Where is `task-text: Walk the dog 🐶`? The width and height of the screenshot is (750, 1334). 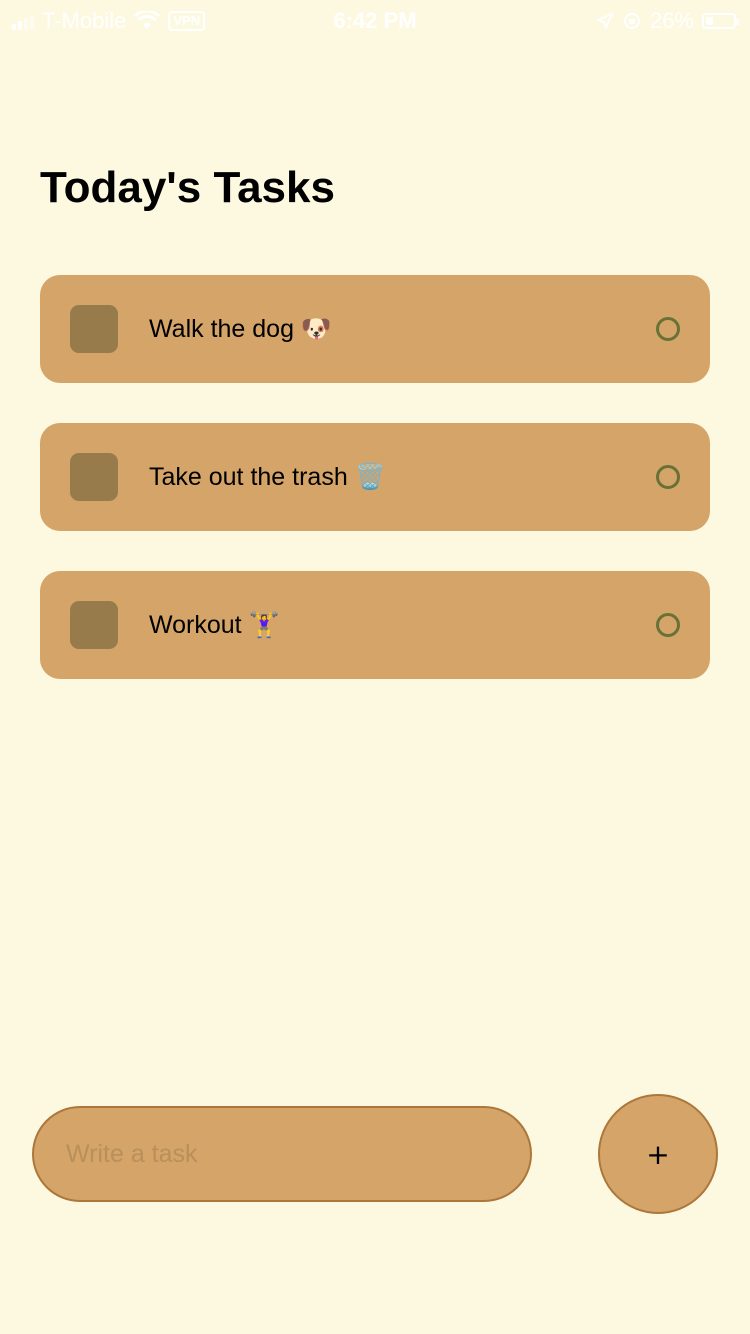 task-text: Walk the dog 🐶 is located at coordinates (241, 329).